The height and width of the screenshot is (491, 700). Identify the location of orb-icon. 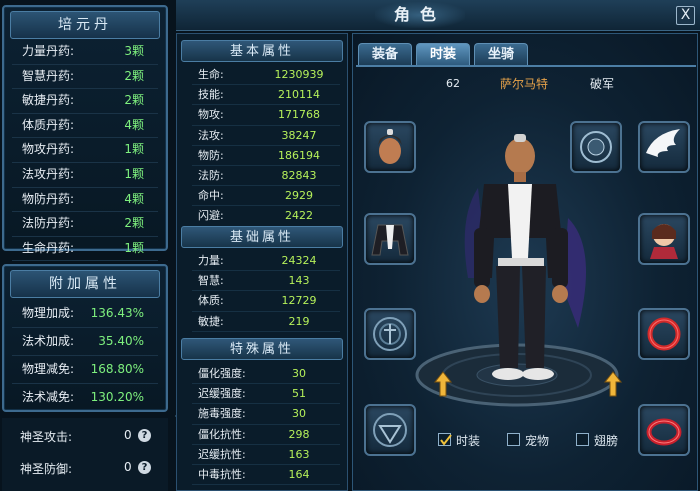
(596, 147).